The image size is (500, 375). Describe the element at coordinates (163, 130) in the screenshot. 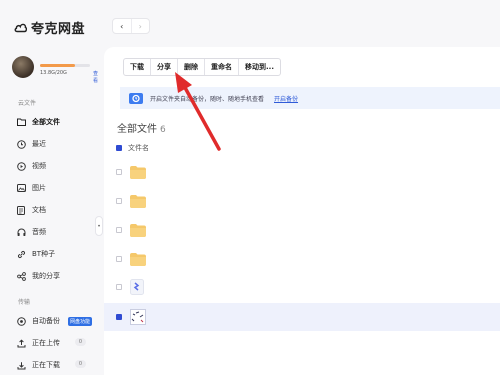

I see `file-count: 6` at that location.